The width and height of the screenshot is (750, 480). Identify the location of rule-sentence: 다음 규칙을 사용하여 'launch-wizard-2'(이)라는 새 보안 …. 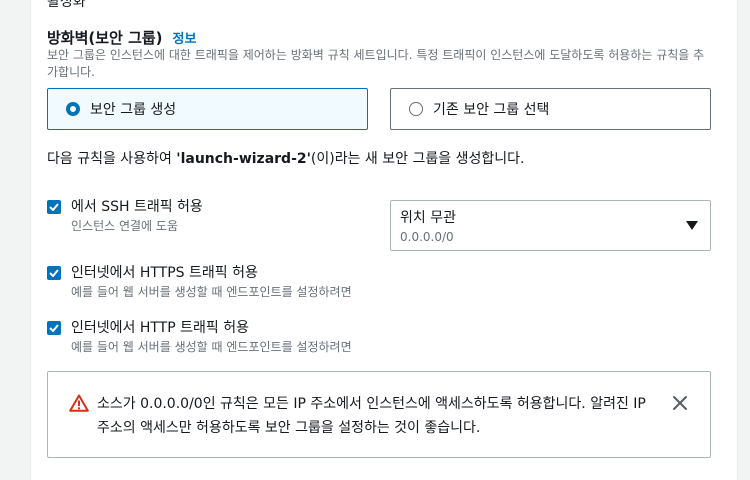
(285, 158).